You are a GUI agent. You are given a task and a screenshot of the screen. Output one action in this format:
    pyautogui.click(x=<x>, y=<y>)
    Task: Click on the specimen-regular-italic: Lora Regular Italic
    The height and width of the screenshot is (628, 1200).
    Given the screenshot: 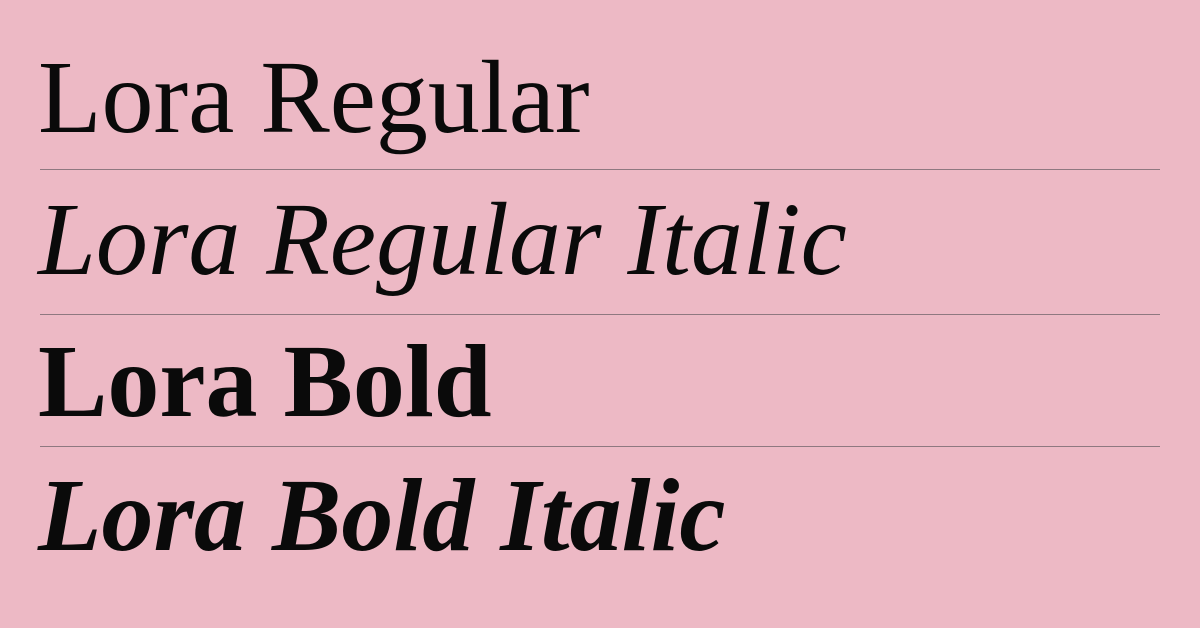 What is the action you would take?
    pyautogui.click(x=442, y=239)
    